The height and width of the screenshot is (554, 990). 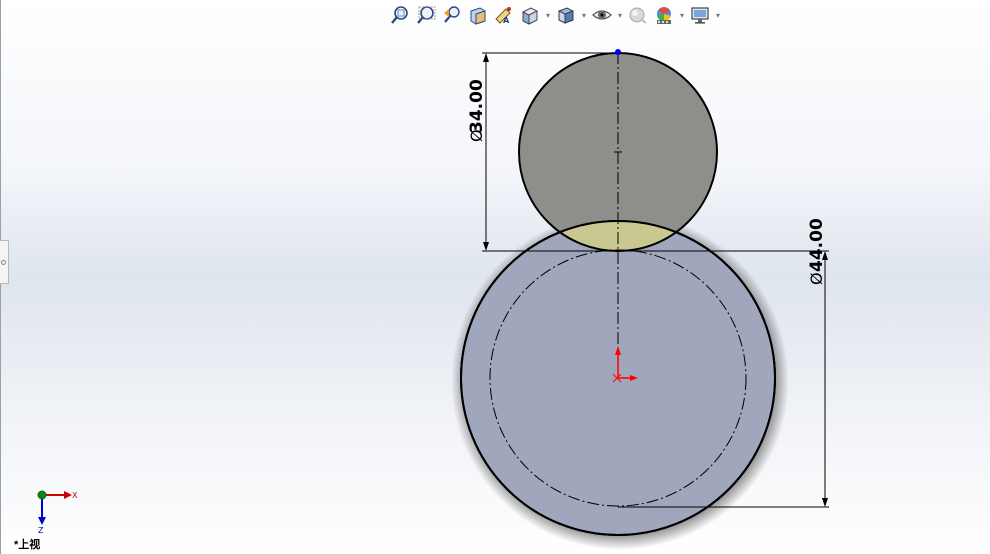 What do you see at coordinates (817, 245) in the screenshot?
I see `diameter-44-label: 44.00` at bounding box center [817, 245].